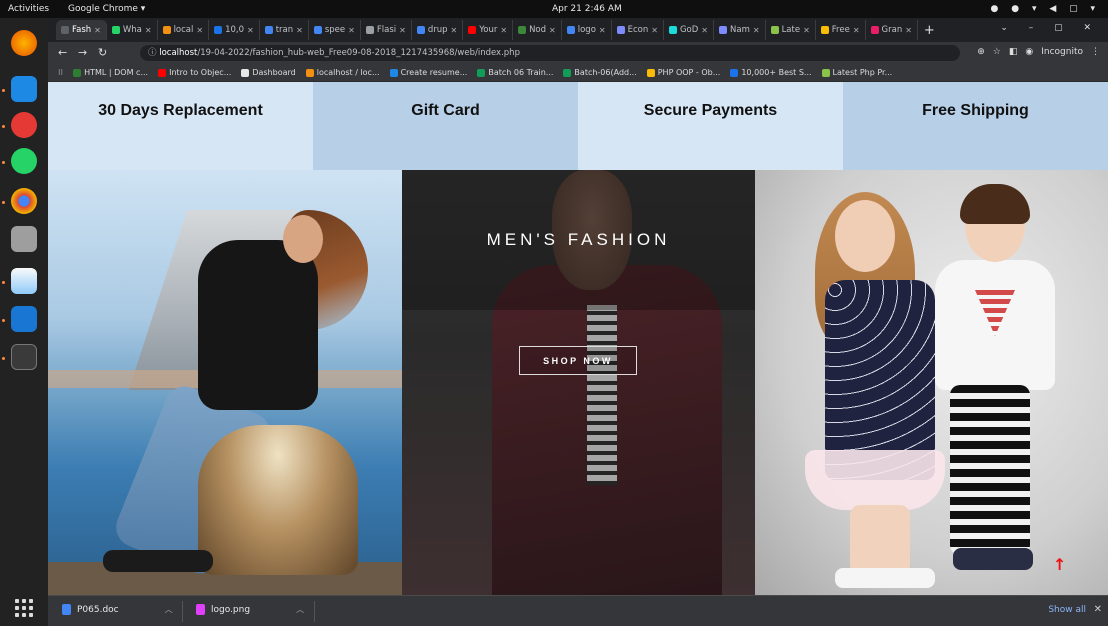 The image size is (1108, 626). I want to click on info-icon: ⓘ, so click(153, 53).